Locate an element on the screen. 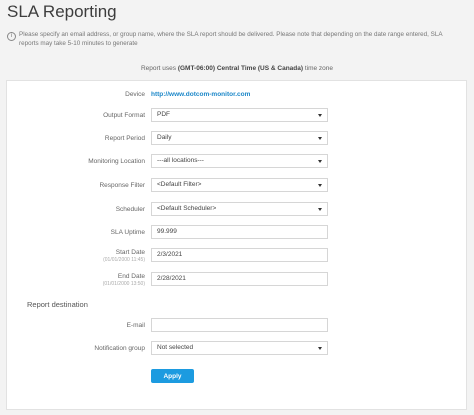 The height and width of the screenshot is (415, 474). start-date-label: Start Date (01/01/2000 11:45) is located at coordinates (124, 256).